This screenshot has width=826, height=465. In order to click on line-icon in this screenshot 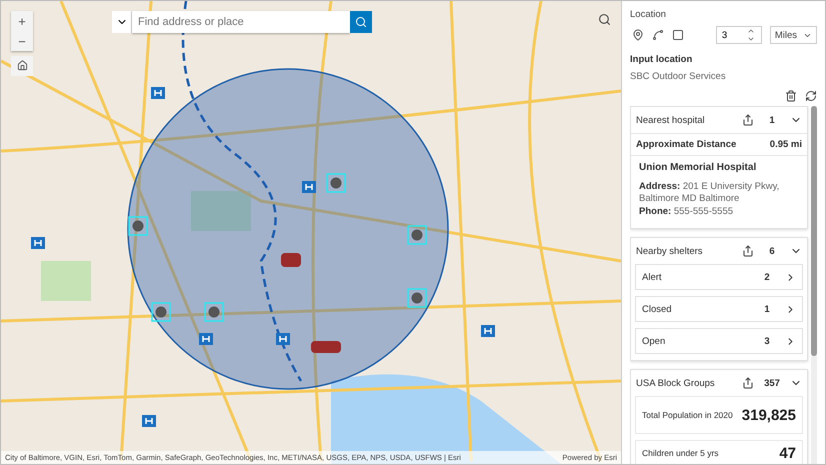, I will do `click(658, 35)`.